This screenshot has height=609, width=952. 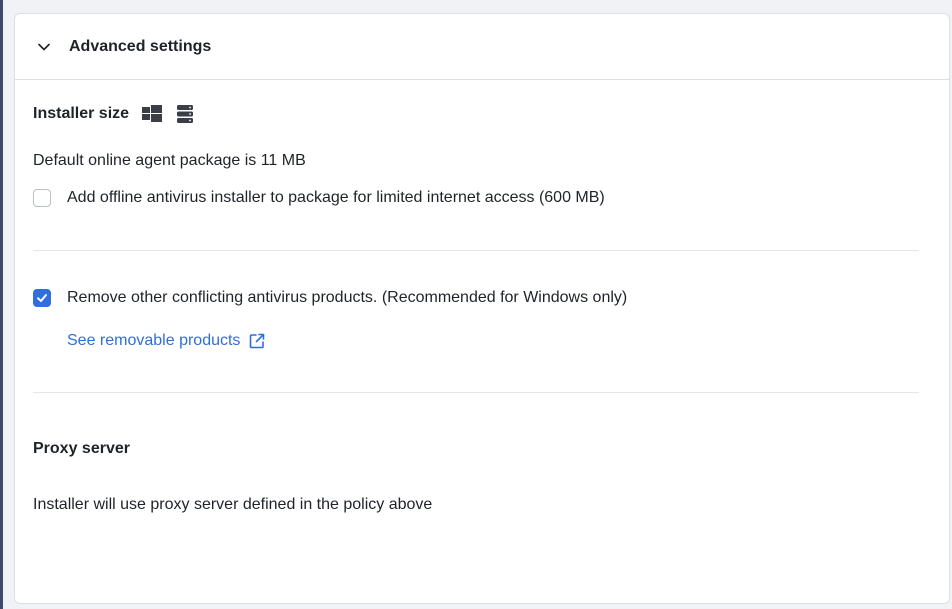 What do you see at coordinates (140, 46) in the screenshot?
I see `advanced-settings-title: Advanced settings` at bounding box center [140, 46].